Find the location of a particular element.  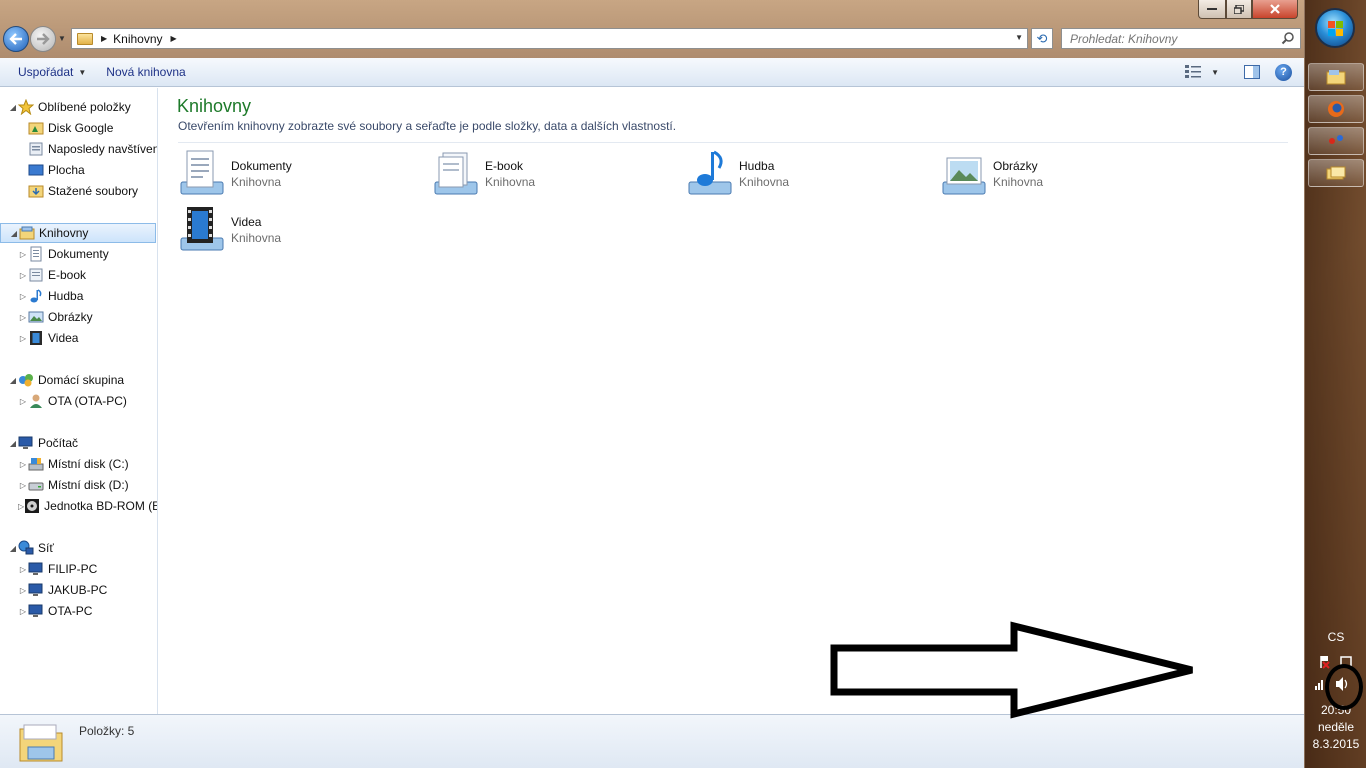

nav-label: JAKUB-PC is located at coordinates (78, 590).